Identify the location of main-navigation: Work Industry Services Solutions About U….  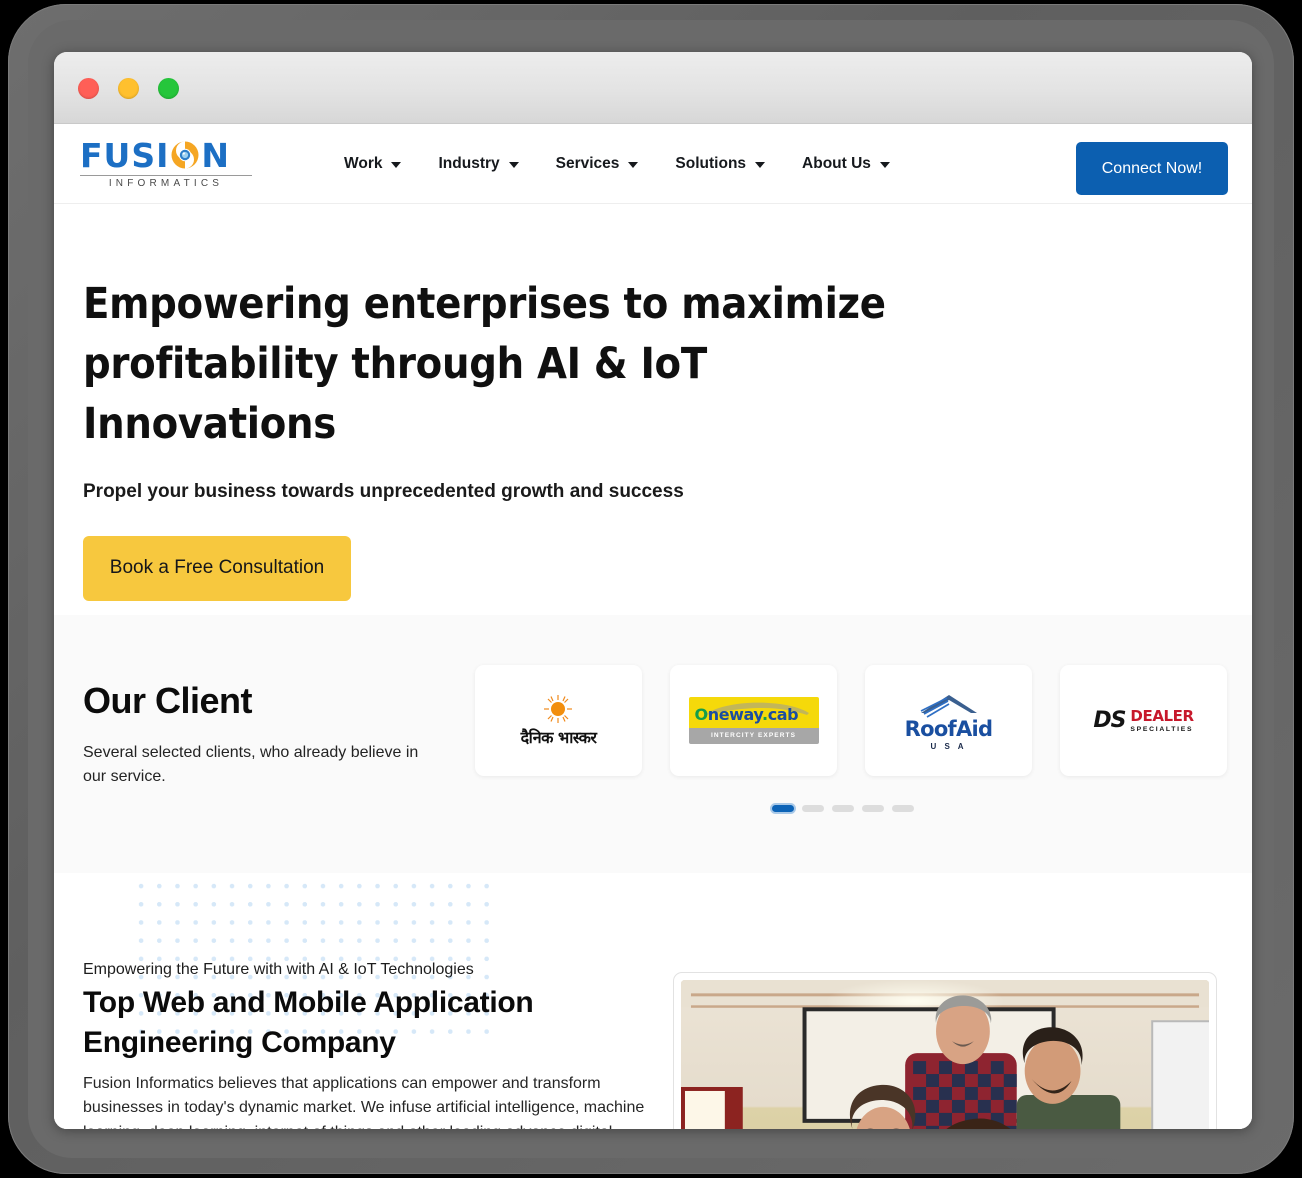
(617, 163).